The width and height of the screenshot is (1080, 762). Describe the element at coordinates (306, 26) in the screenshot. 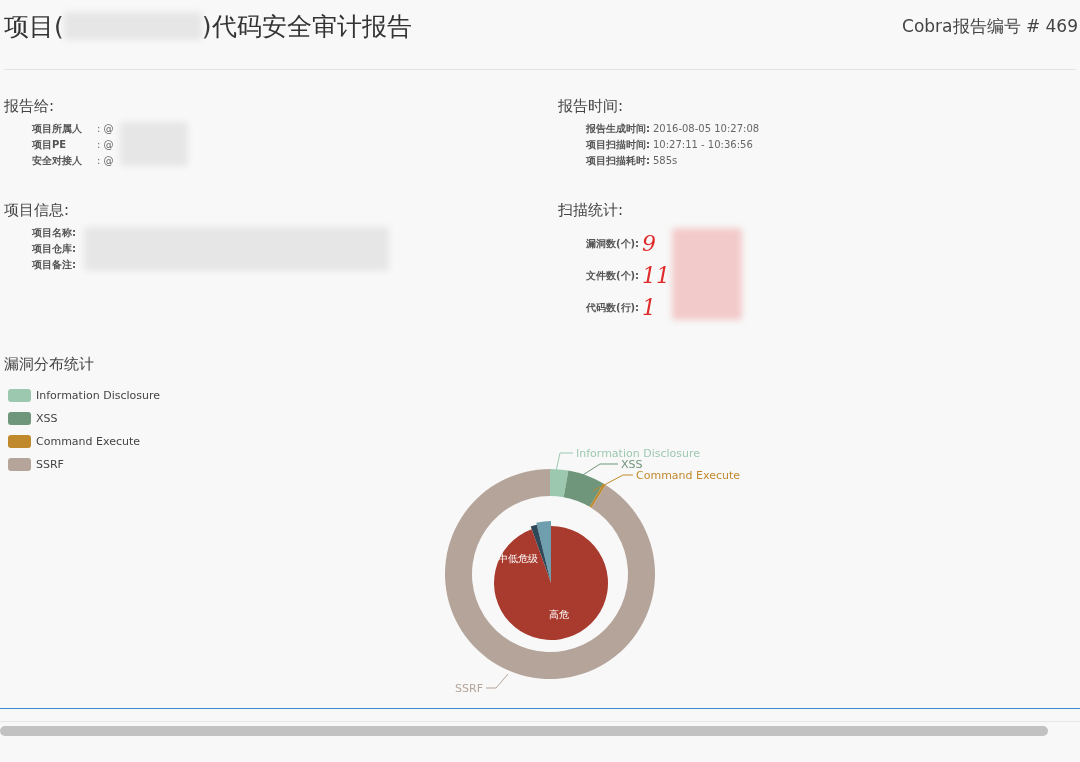

I see `report-title: )代码安全审计报告` at that location.